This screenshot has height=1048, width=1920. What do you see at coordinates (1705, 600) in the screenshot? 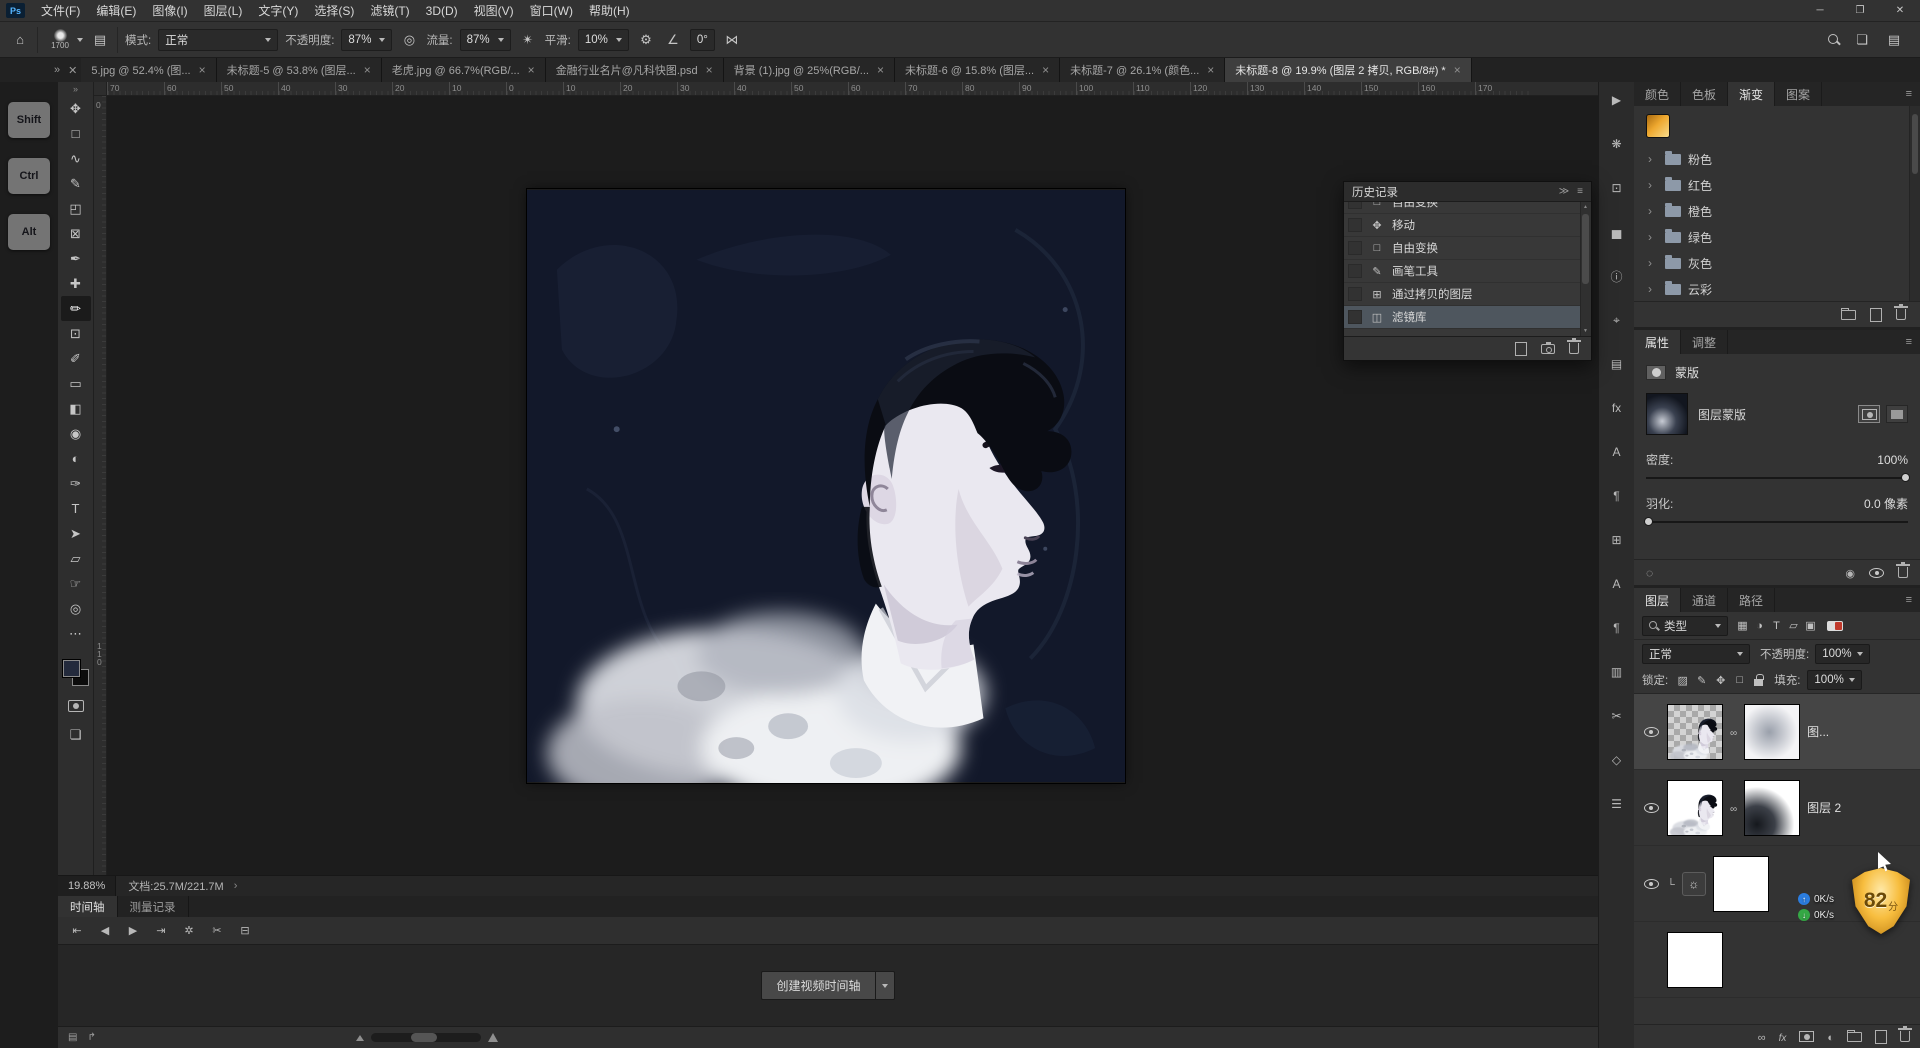
I see `panel-tab: 通道` at bounding box center [1705, 600].